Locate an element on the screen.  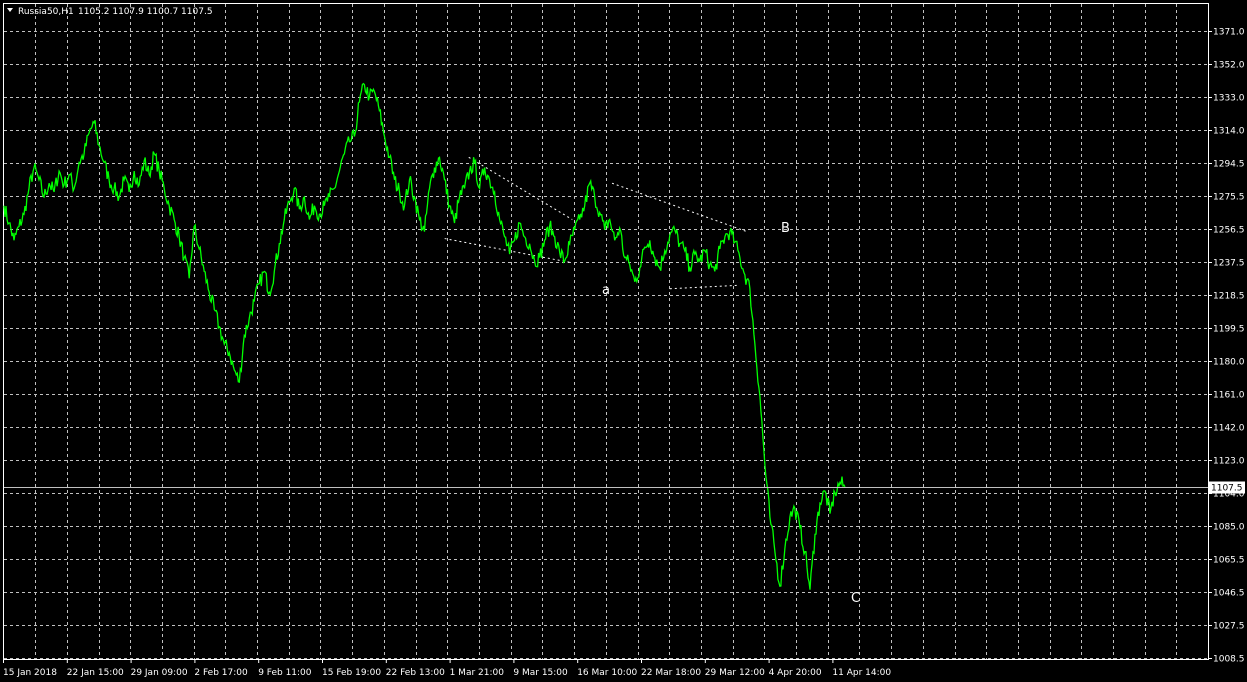
y-tick-label: 1314.0 is located at coordinates (1229, 132).